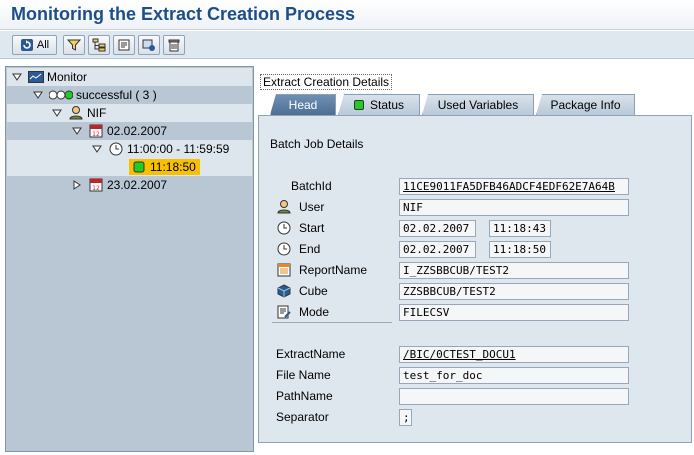  I want to click on batchid-label: BatchId, so click(311, 186).